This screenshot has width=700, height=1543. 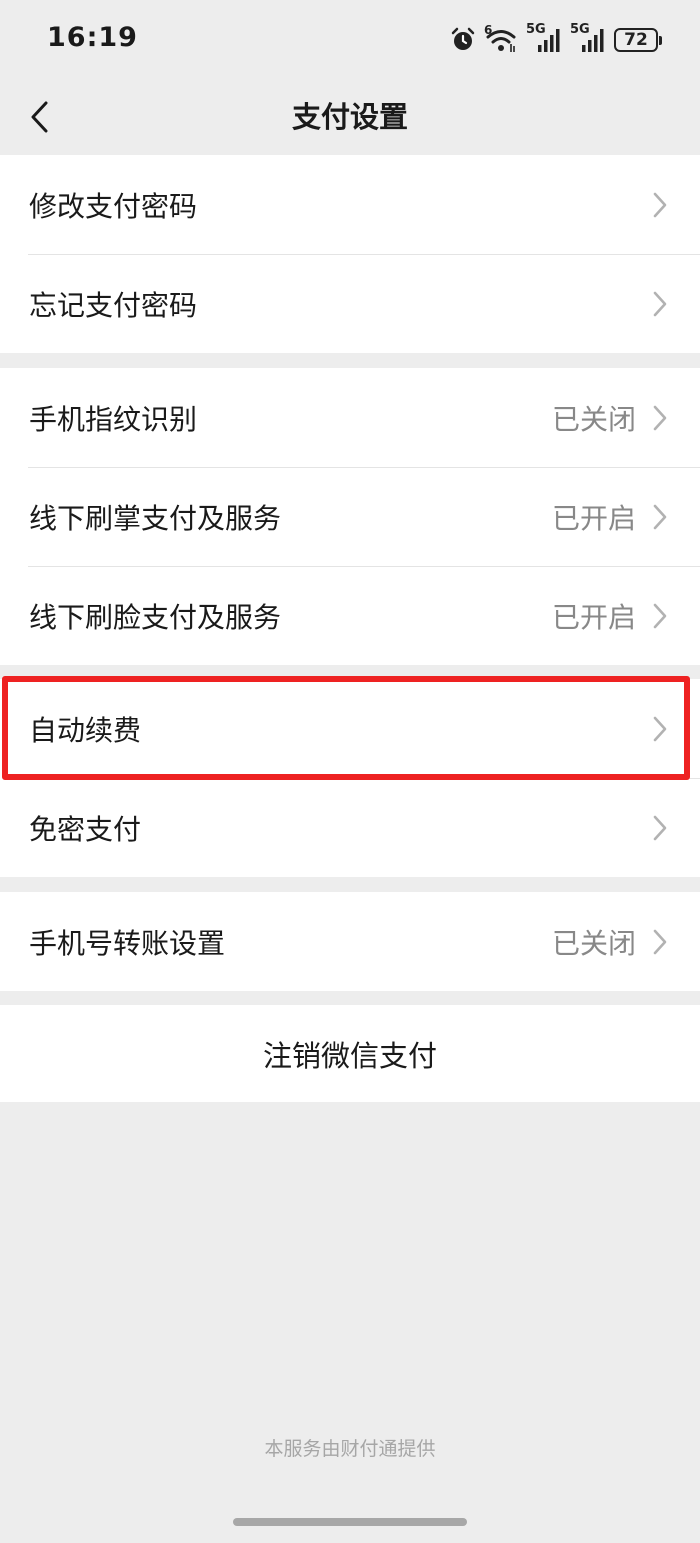 What do you see at coordinates (113, 305) in the screenshot?
I see `row-label: 忘记支付密码` at bounding box center [113, 305].